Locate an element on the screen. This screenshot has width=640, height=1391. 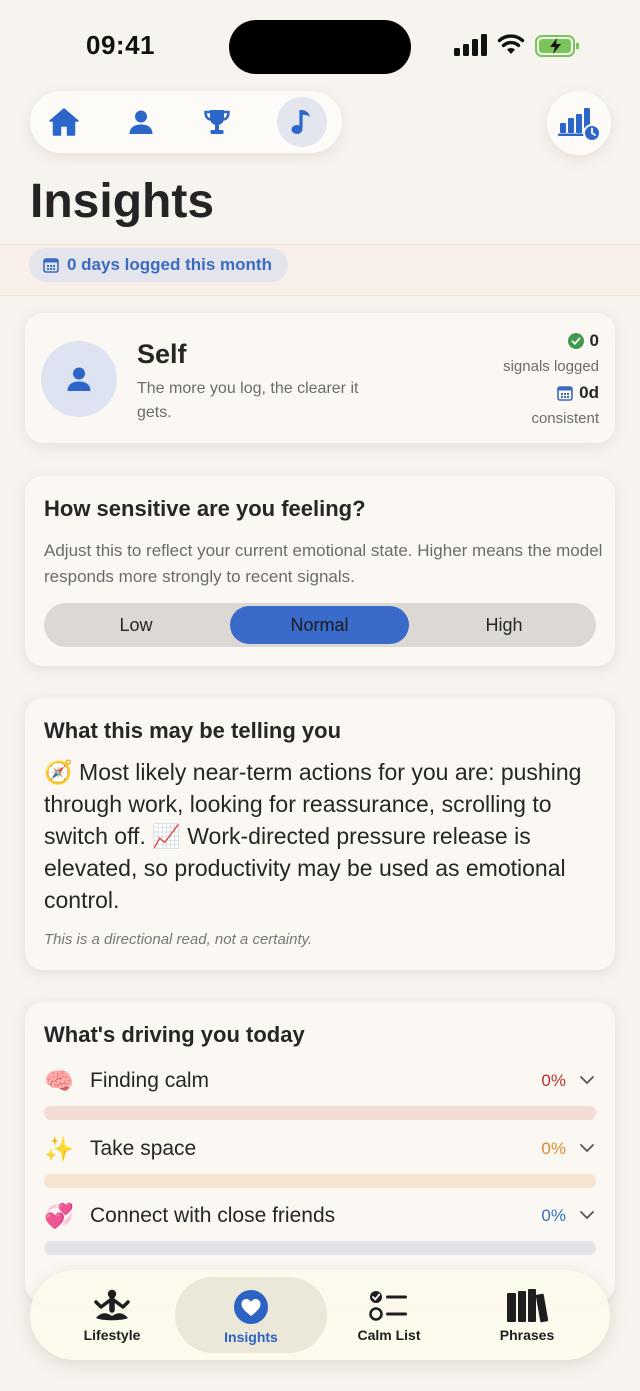
chart-clock-icon is located at coordinates (579, 124).